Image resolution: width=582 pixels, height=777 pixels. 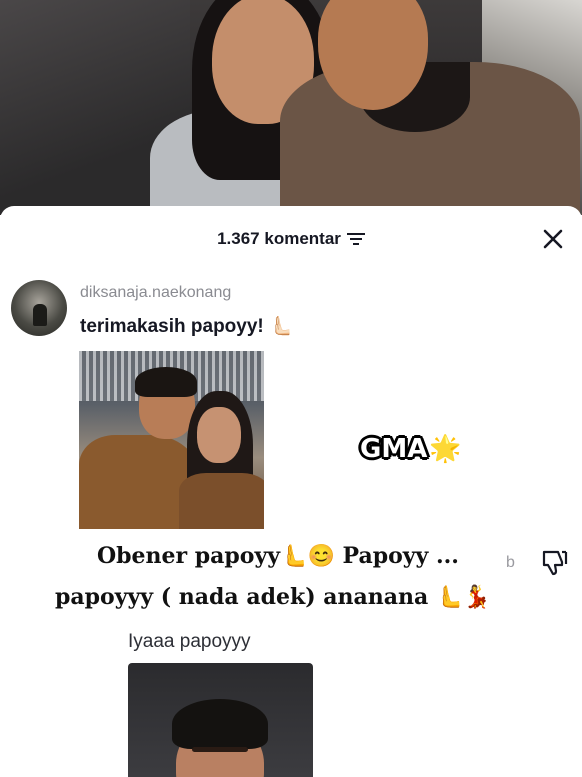 I want to click on star-icon: 🌟, so click(x=445, y=449).